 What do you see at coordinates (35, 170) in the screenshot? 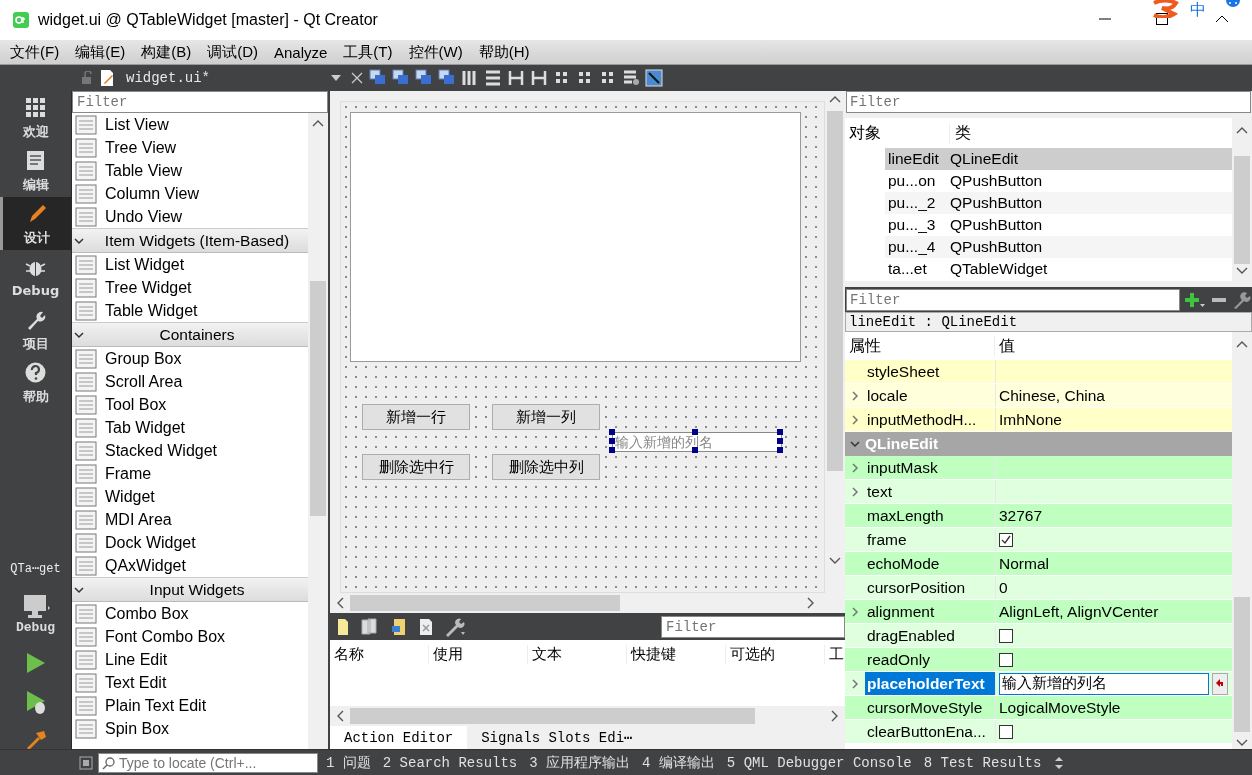
I see `mode-button: 编辑` at bounding box center [35, 170].